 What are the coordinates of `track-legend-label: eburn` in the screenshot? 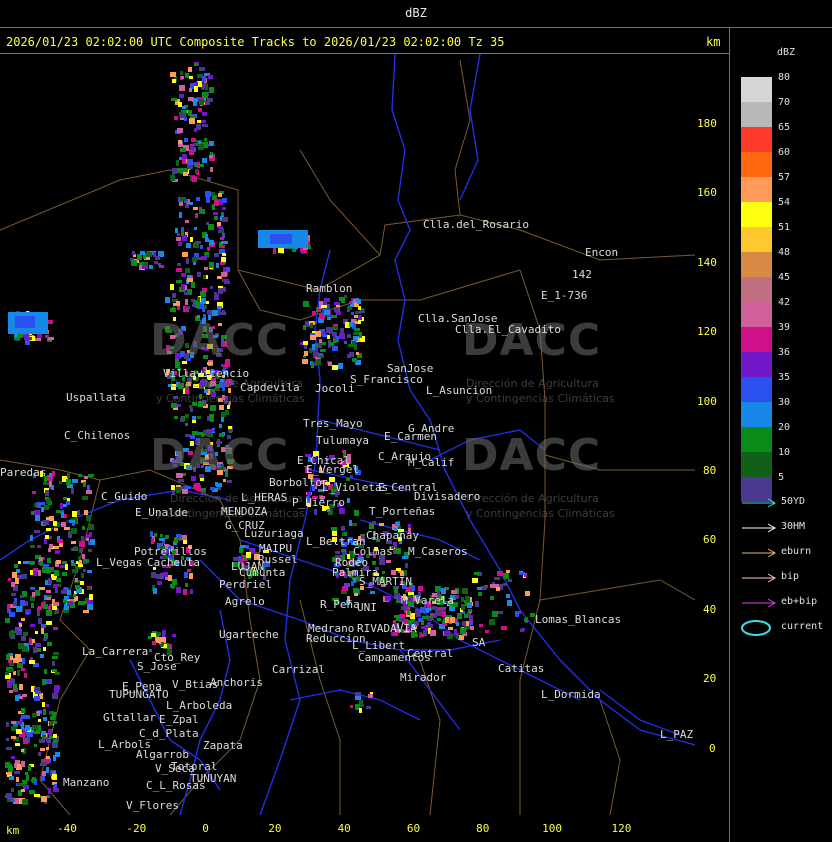 It's located at (796, 551).